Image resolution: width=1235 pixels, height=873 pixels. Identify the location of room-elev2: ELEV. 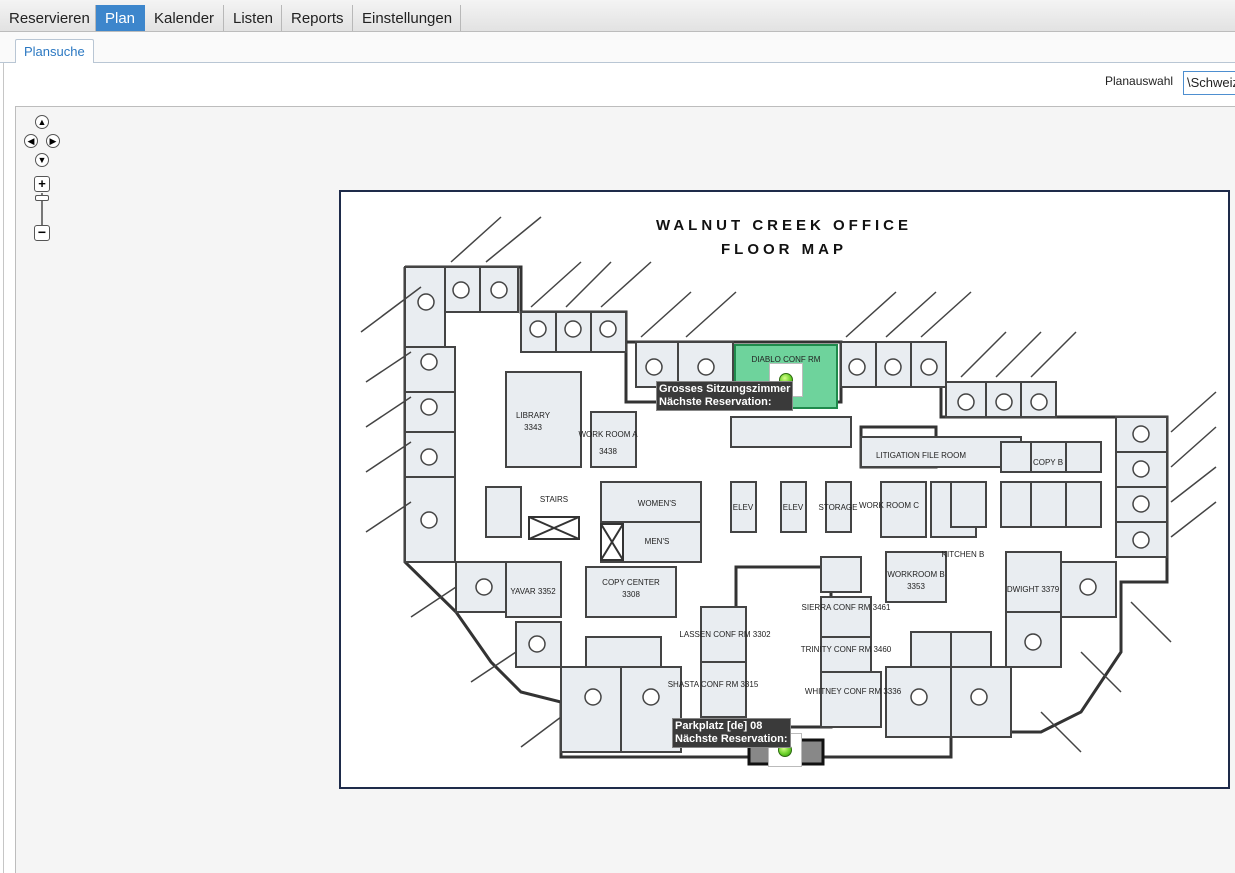
(793, 507).